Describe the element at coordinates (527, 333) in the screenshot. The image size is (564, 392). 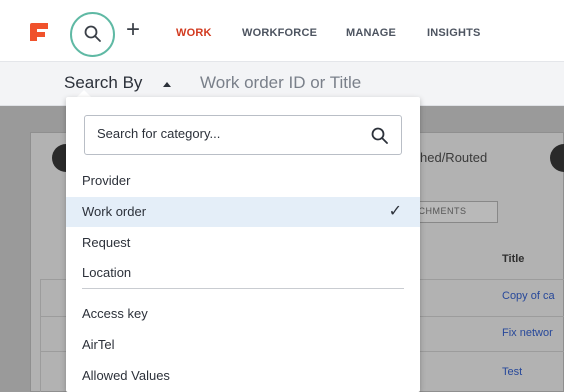
I see `table-row-title-link: Fix networ` at that location.